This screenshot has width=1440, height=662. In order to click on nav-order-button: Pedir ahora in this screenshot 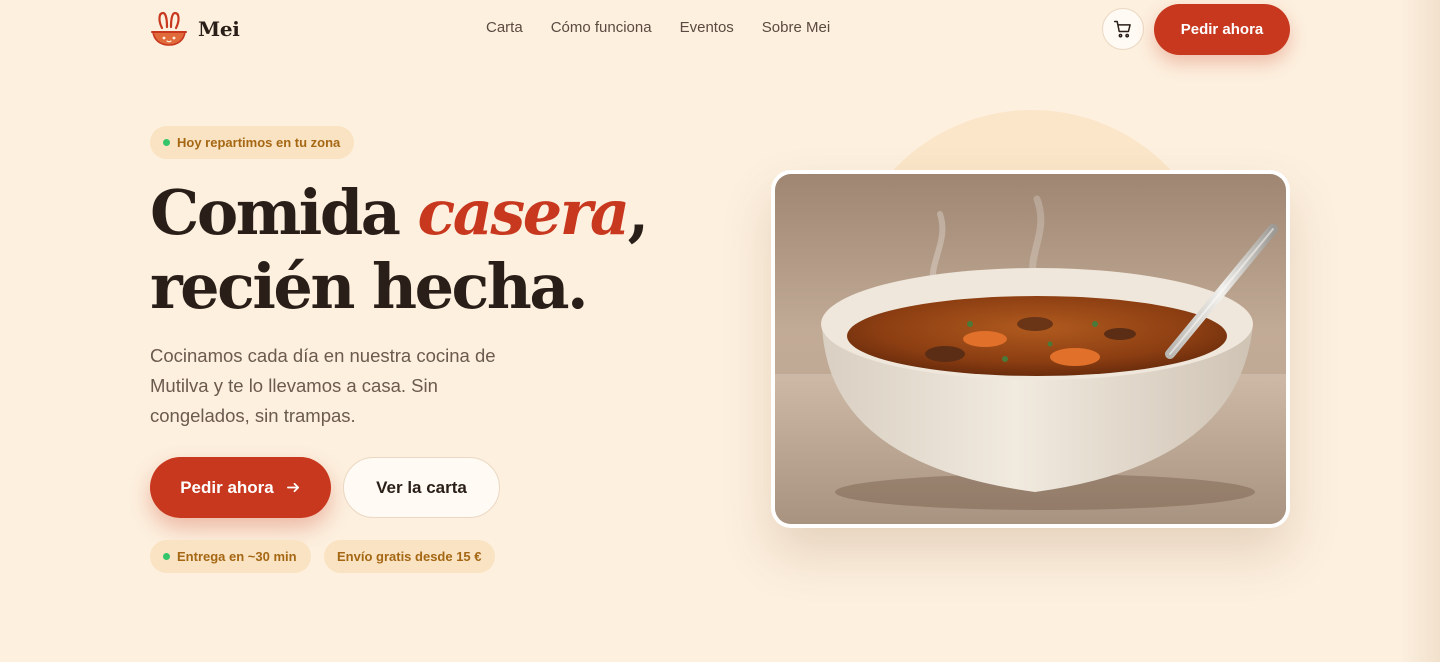, I will do `click(1222, 29)`.